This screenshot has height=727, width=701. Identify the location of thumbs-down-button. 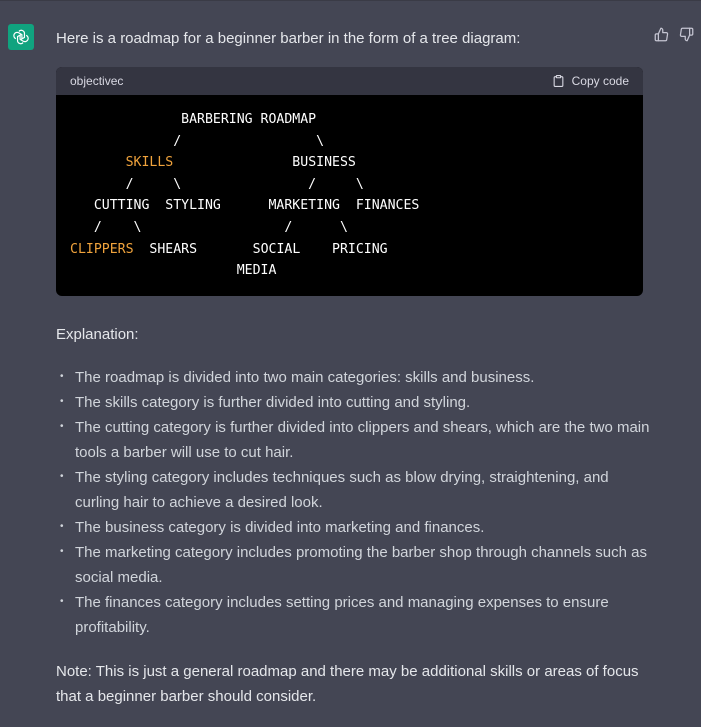
(686, 34).